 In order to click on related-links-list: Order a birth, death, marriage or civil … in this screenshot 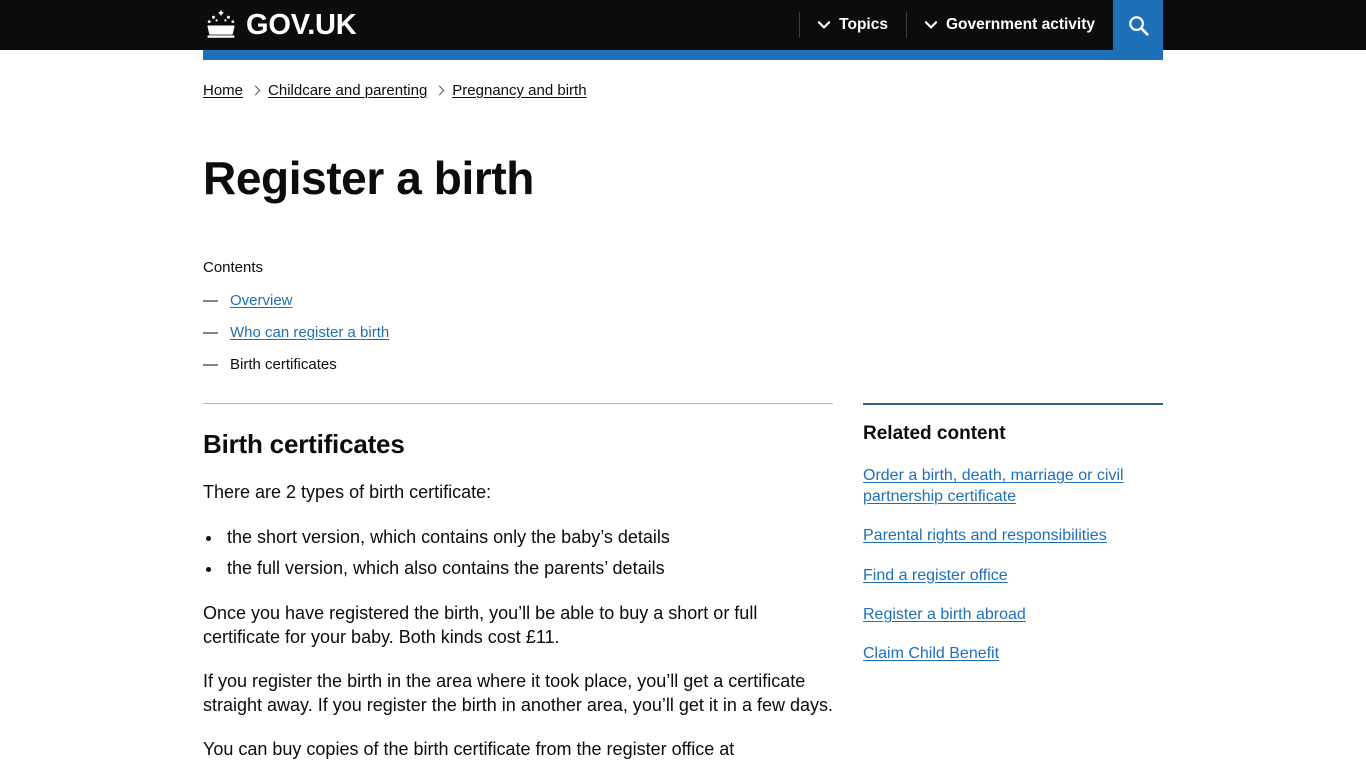, I will do `click(1013, 565)`.